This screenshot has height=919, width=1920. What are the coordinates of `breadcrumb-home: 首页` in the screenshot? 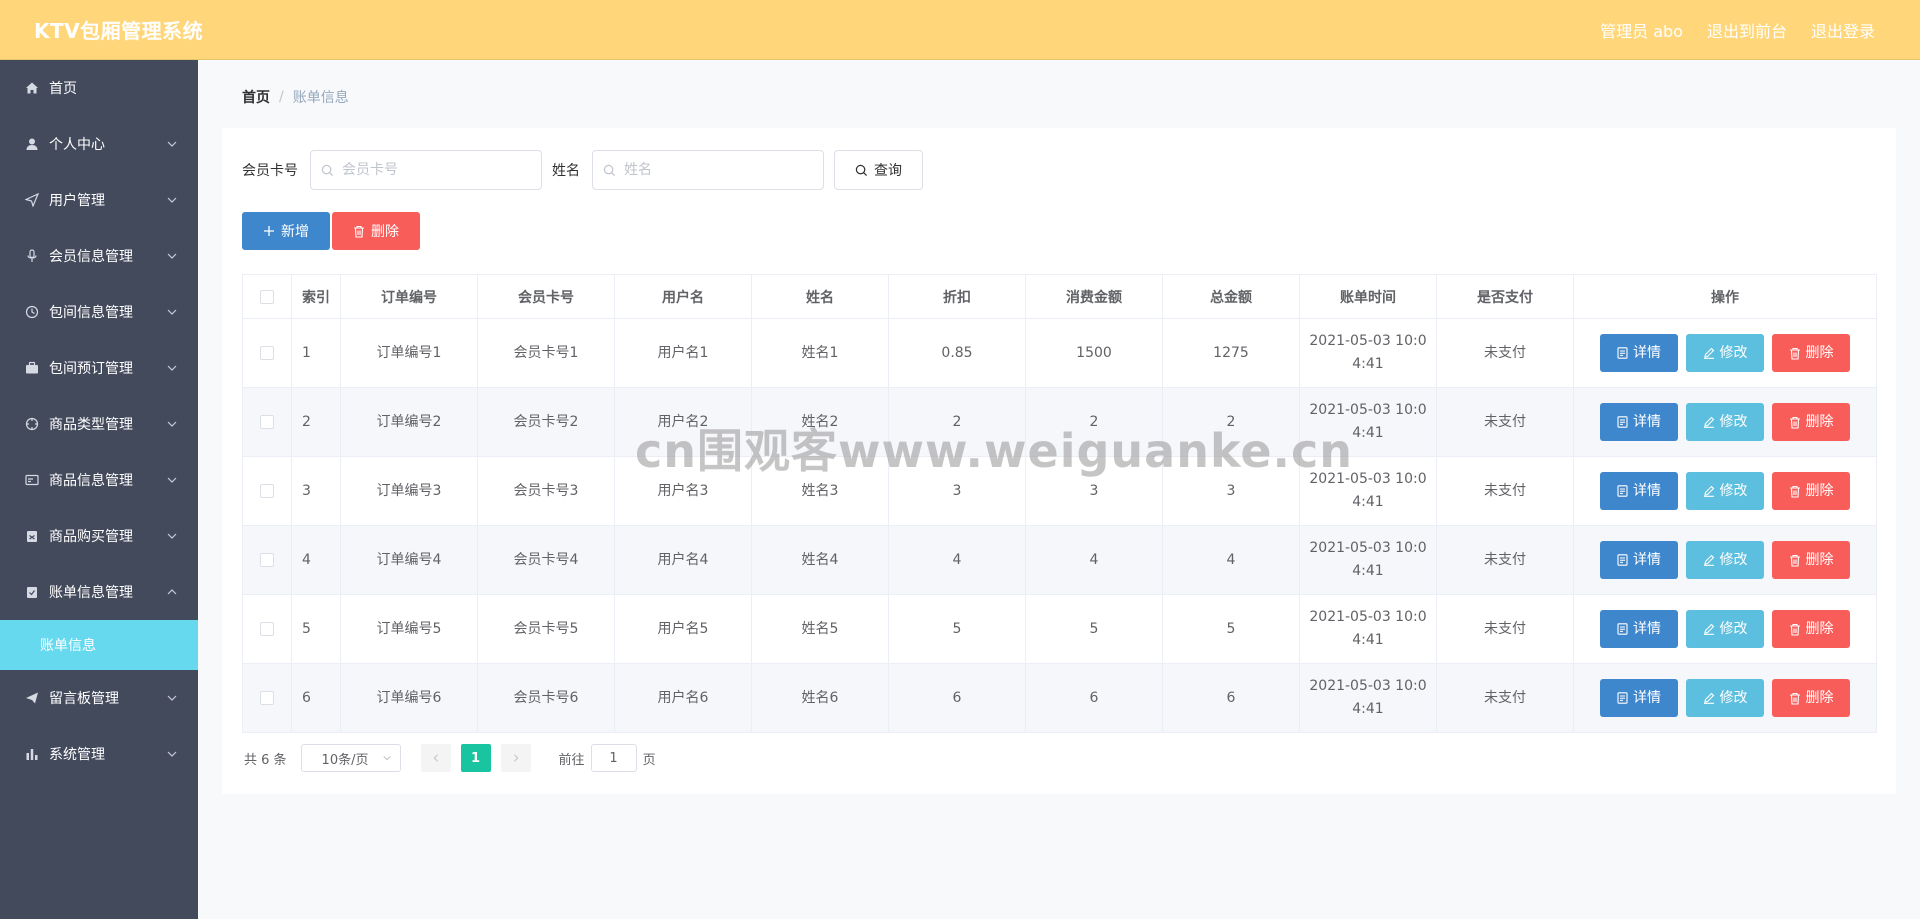 It's located at (256, 97).